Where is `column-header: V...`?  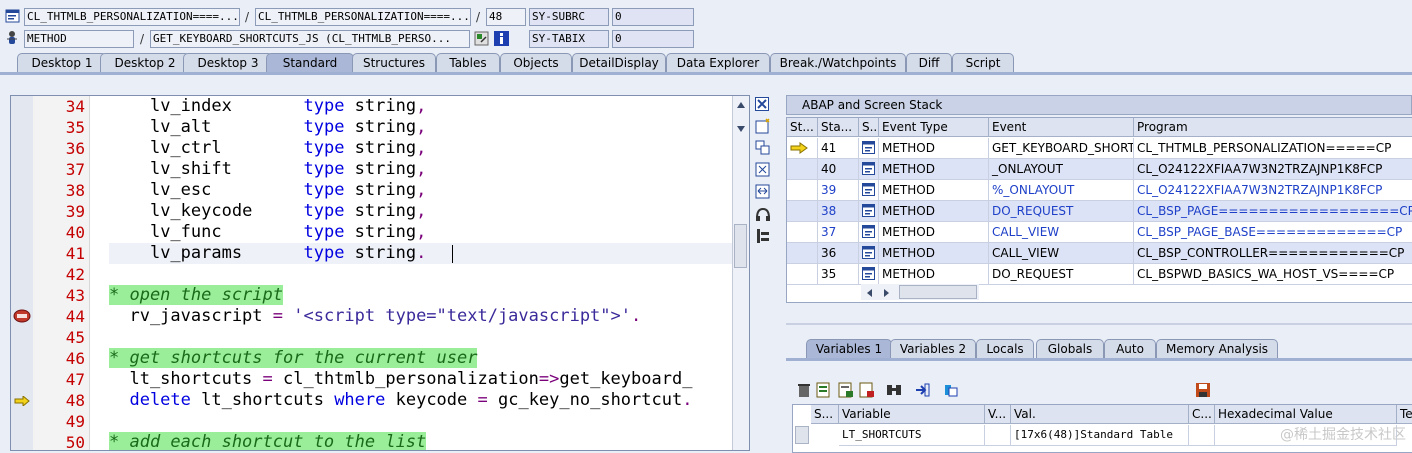 column-header: V... is located at coordinates (998, 414).